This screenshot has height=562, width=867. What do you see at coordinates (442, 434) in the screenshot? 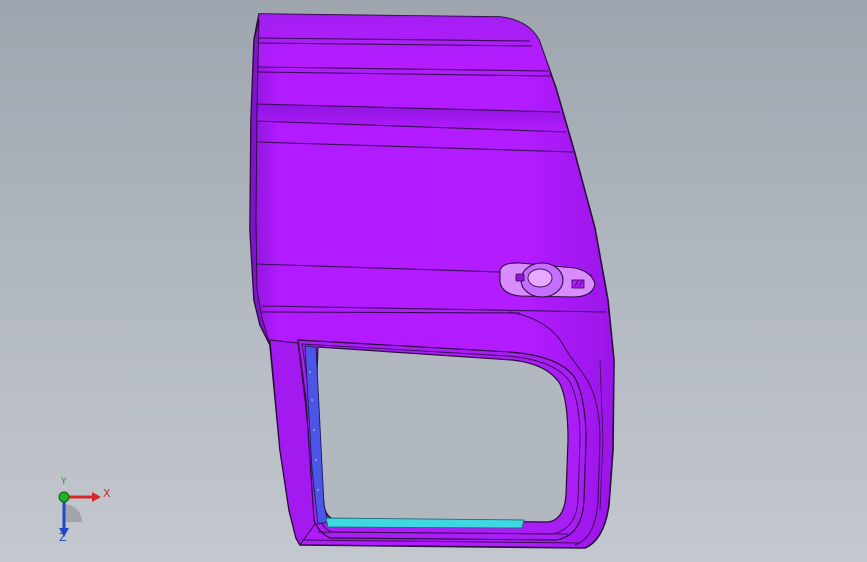
I see `window-opening` at bounding box center [442, 434].